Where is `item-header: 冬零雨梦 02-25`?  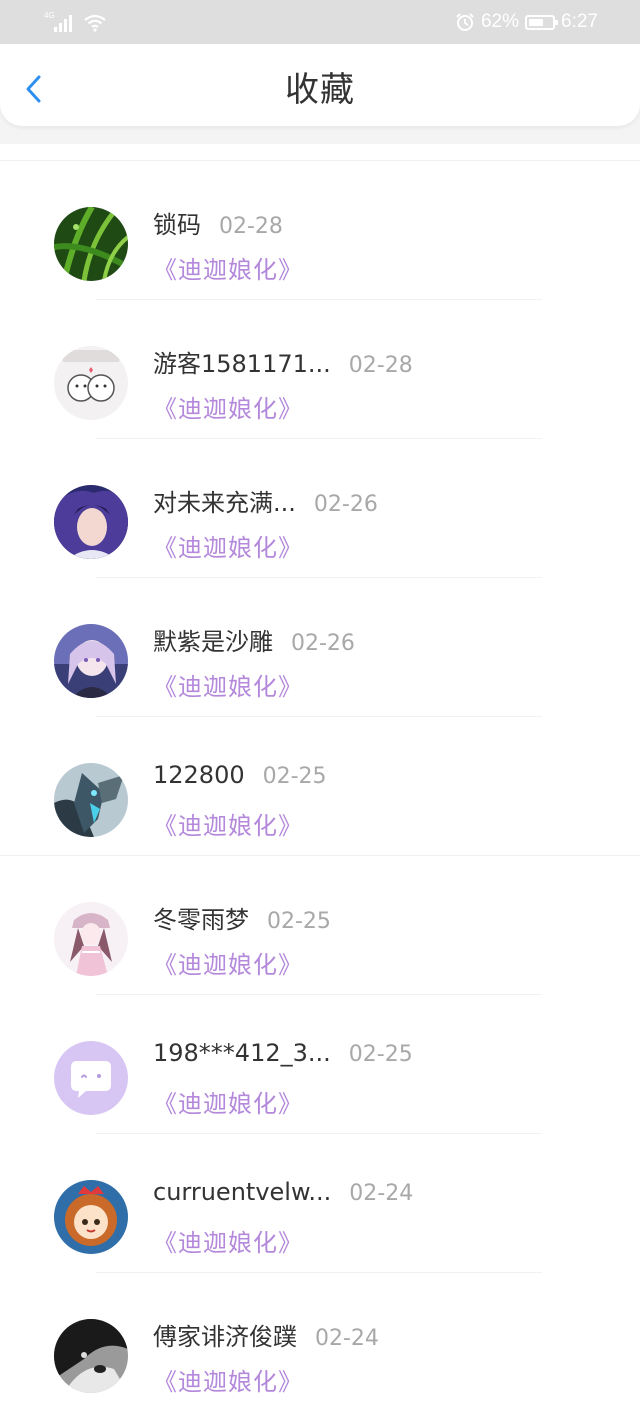
item-header: 冬零雨梦 02-25 is located at coordinates (242, 917).